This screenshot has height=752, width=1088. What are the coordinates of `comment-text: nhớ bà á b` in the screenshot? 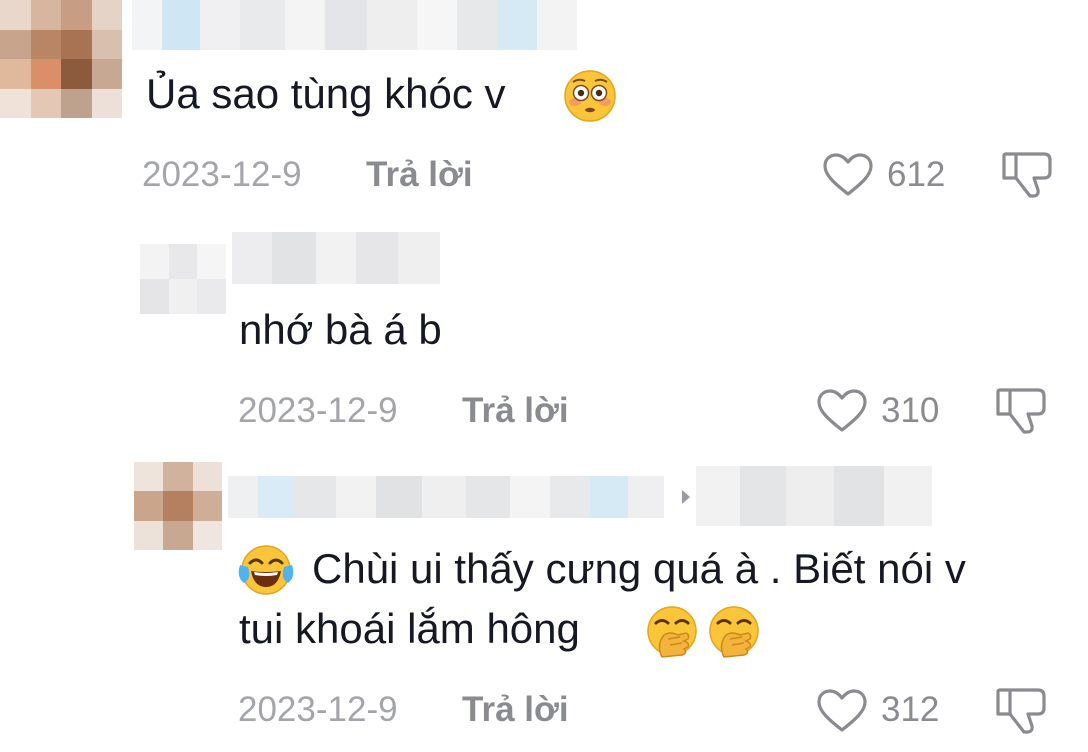 It's located at (340, 329).